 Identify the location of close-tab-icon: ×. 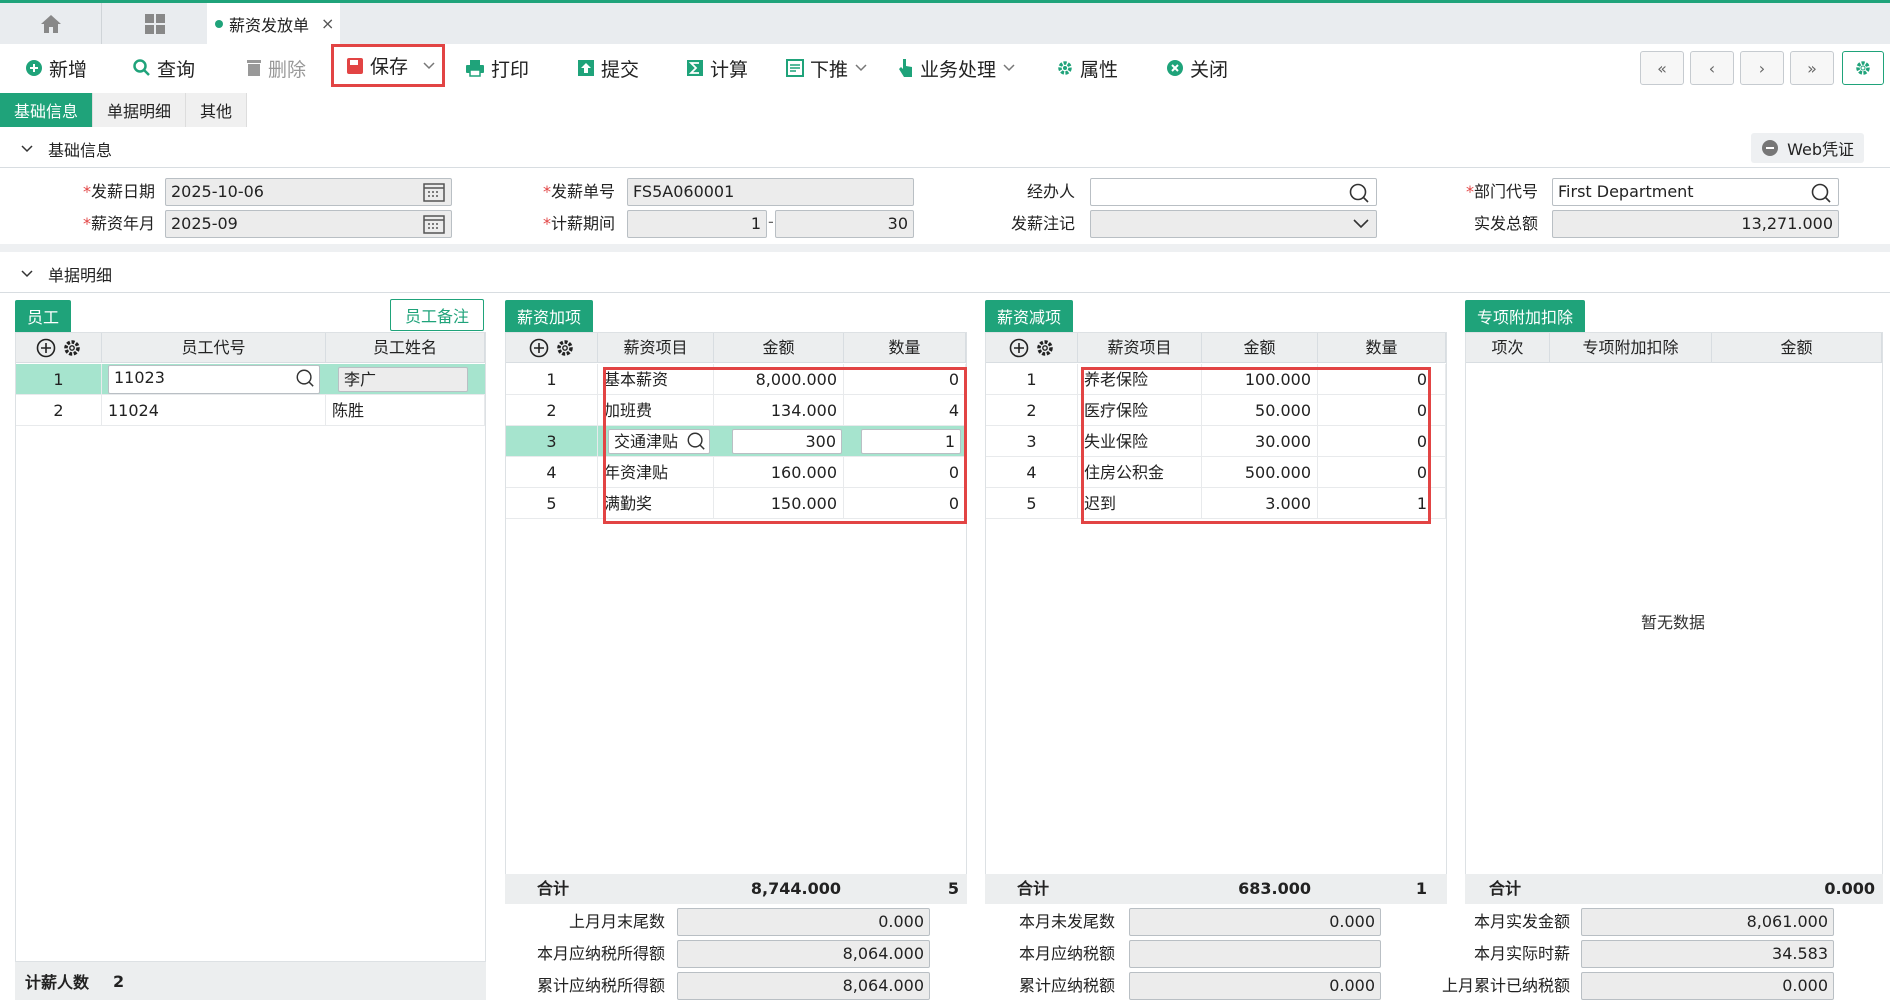
(327, 23).